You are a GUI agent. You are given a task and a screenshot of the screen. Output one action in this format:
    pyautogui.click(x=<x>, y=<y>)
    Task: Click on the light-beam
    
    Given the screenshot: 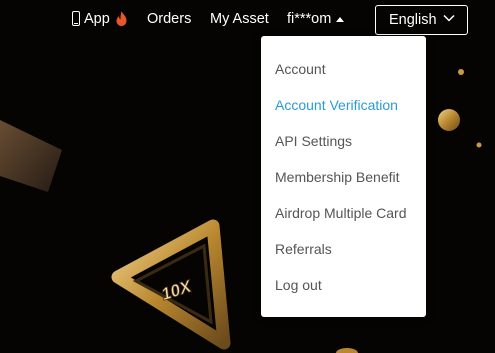 What is the action you would take?
    pyautogui.click(x=31, y=156)
    